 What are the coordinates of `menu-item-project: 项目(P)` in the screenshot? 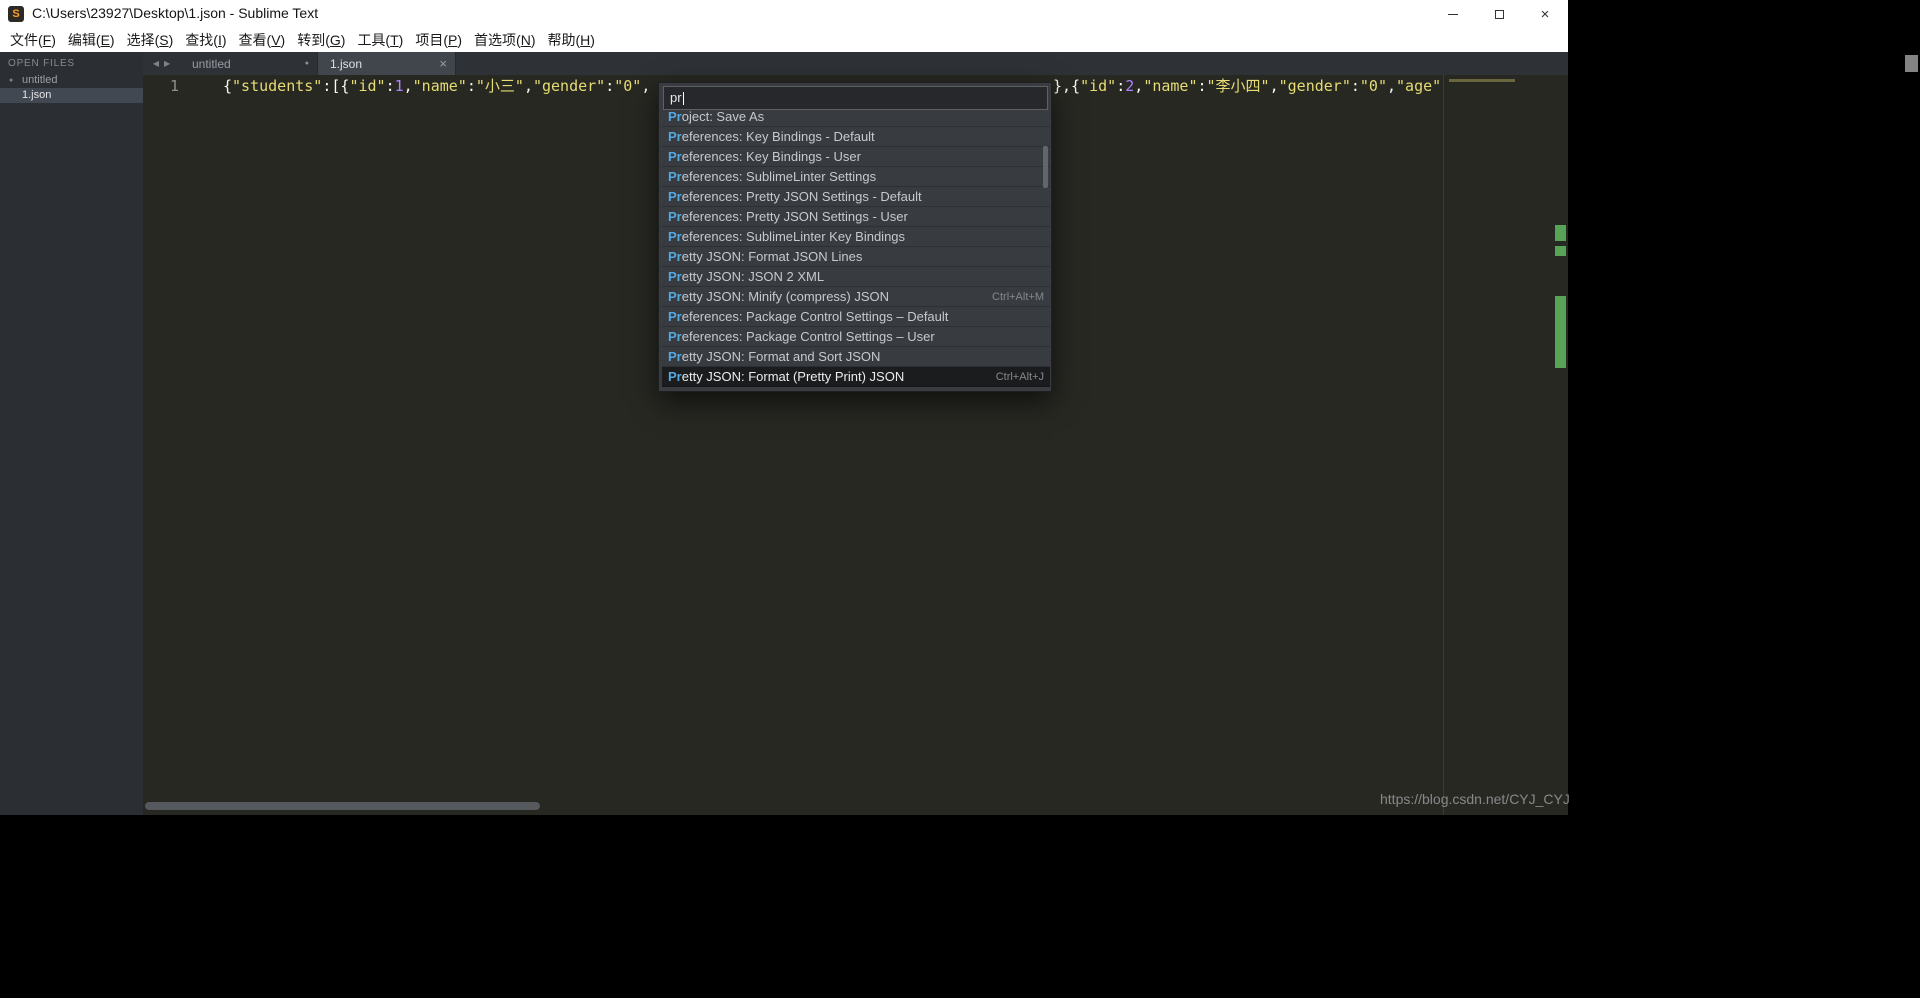 It's located at (438, 40).